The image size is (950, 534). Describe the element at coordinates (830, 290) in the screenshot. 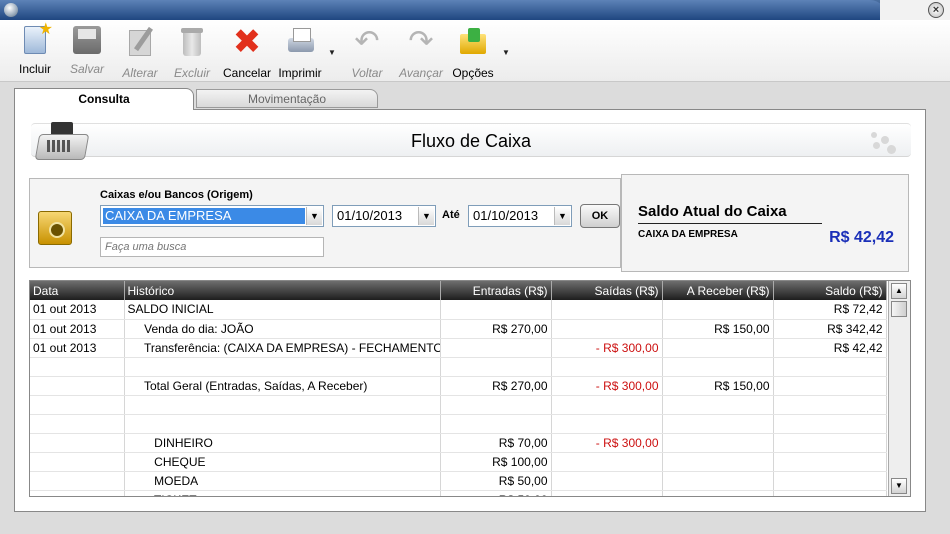

I see `column-header-saldo: Saldo (R$)` at that location.